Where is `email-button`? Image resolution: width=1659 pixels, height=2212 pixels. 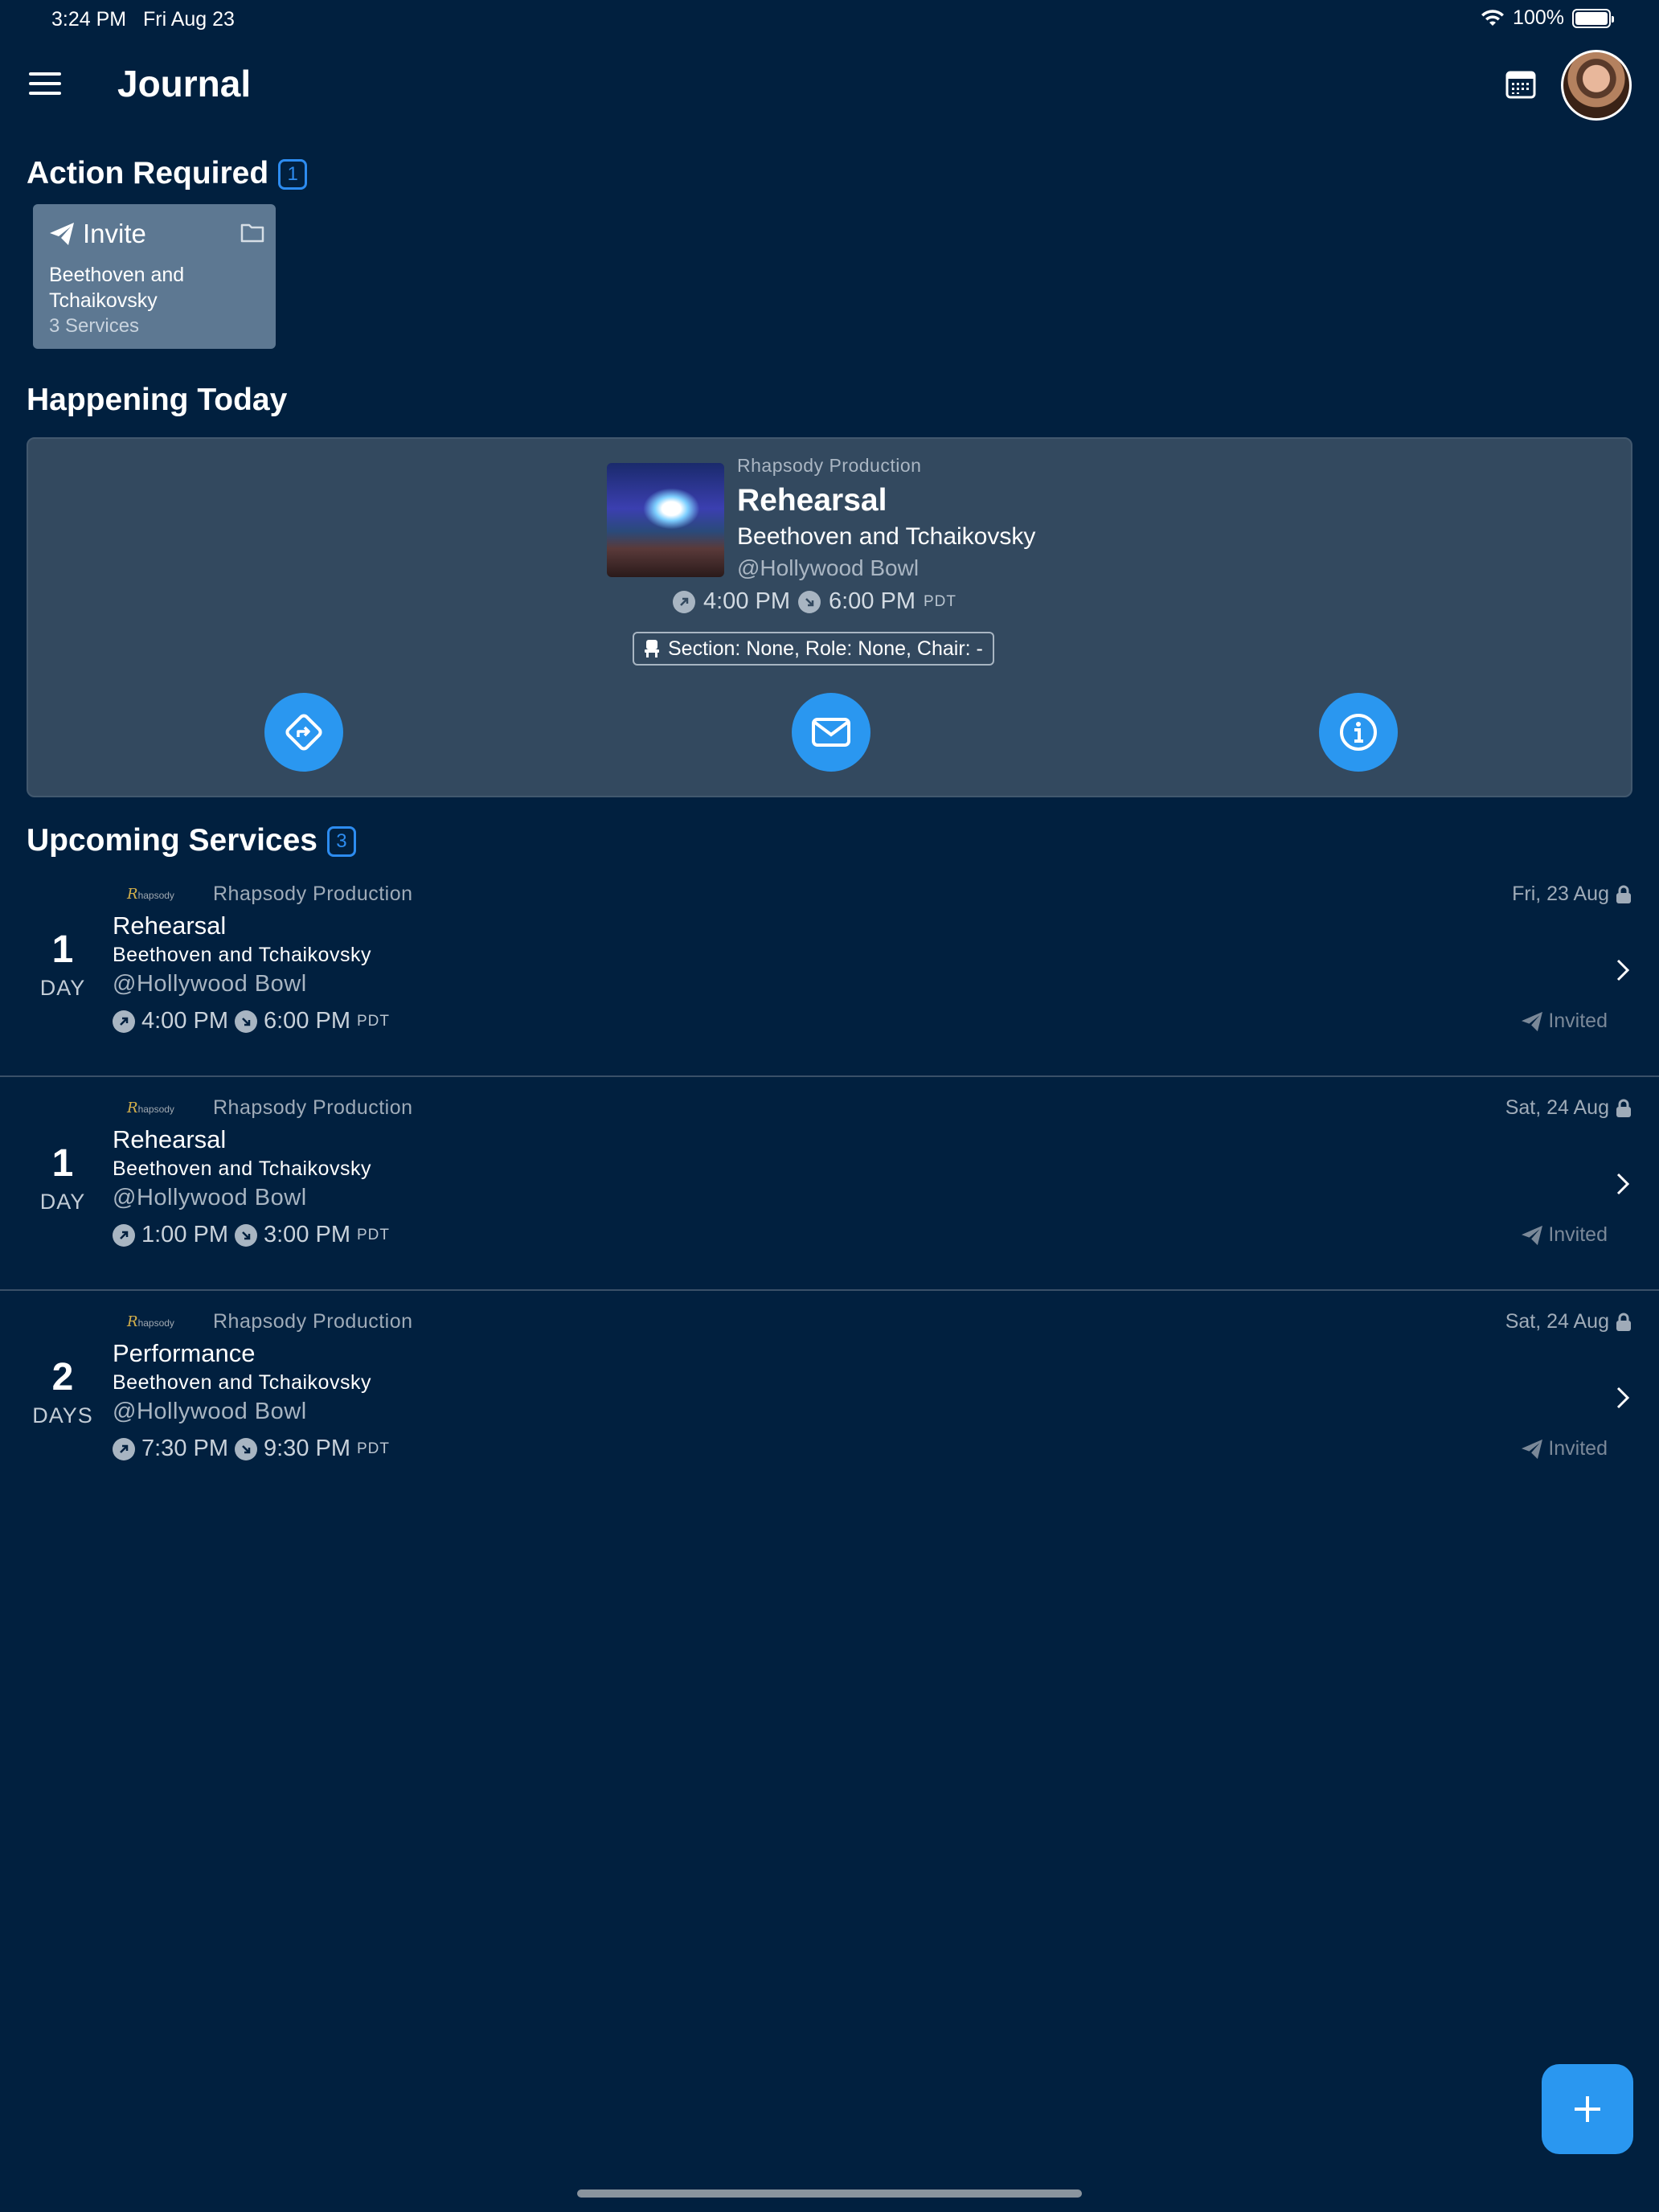
email-button is located at coordinates (831, 732).